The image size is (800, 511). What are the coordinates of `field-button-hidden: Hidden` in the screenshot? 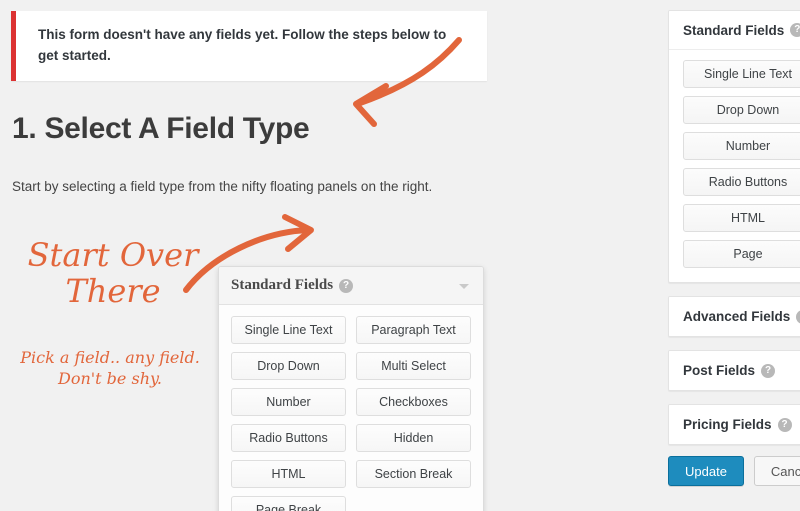 It's located at (413, 438).